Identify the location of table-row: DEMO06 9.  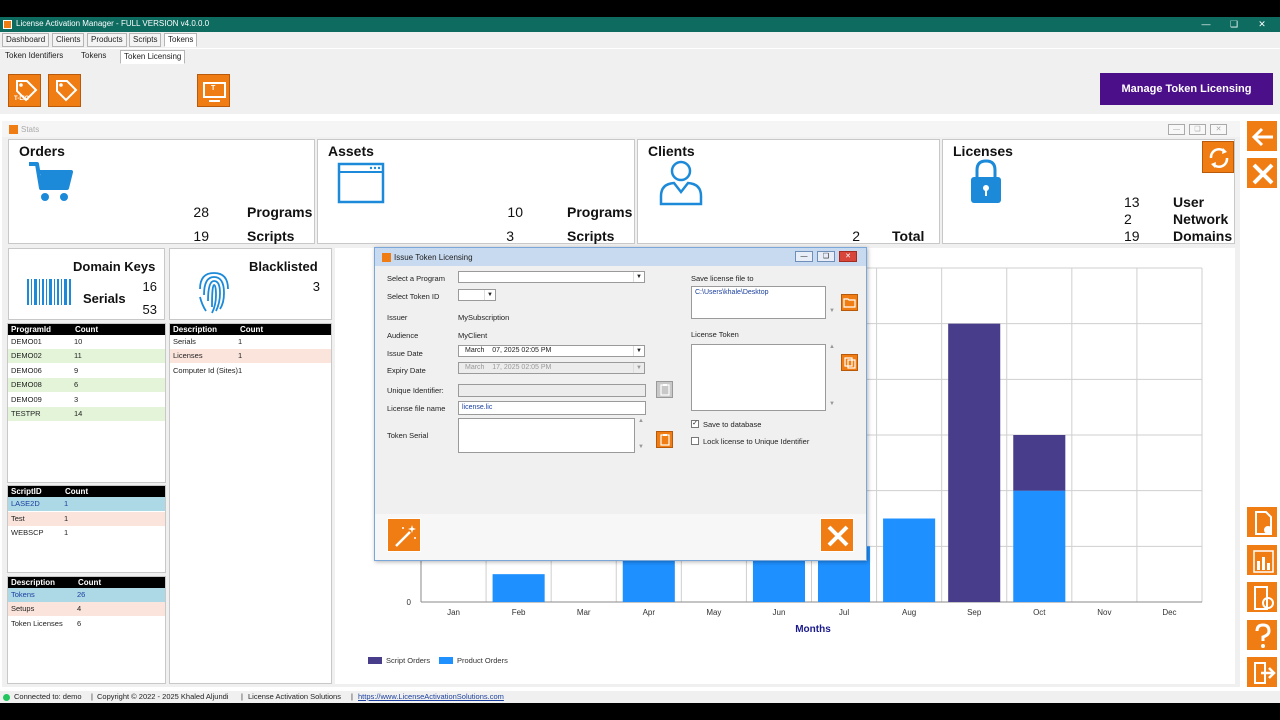
(86, 371).